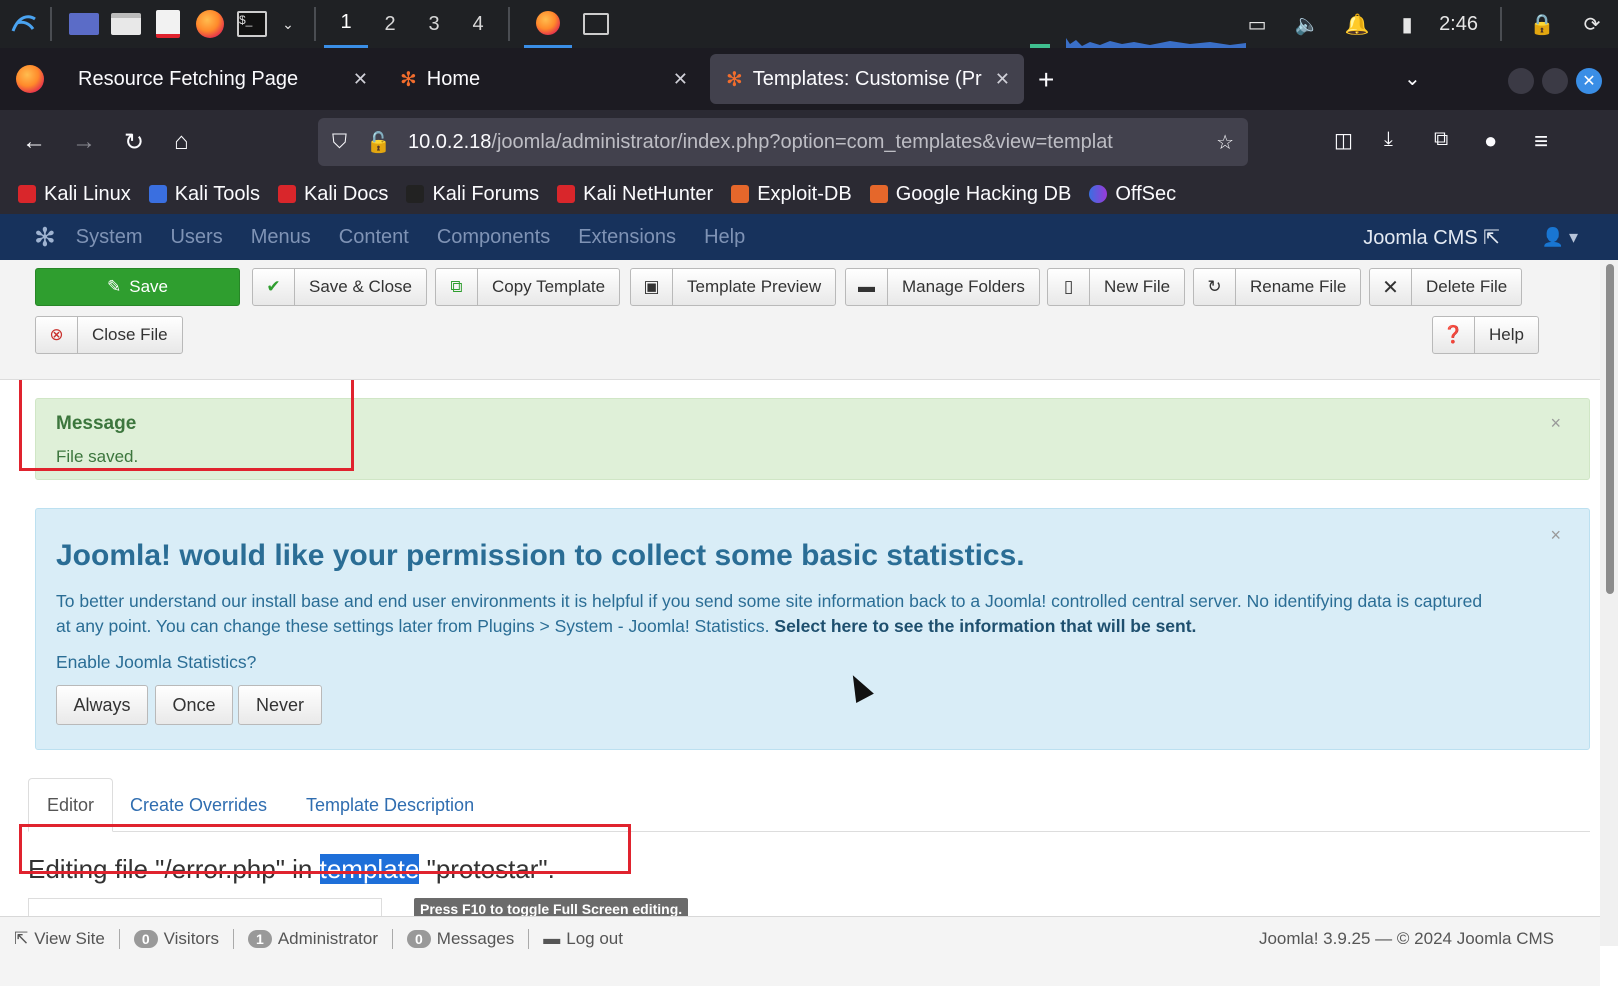  I want to click on bookmark-kali-forums: Kali Forums, so click(472, 194).